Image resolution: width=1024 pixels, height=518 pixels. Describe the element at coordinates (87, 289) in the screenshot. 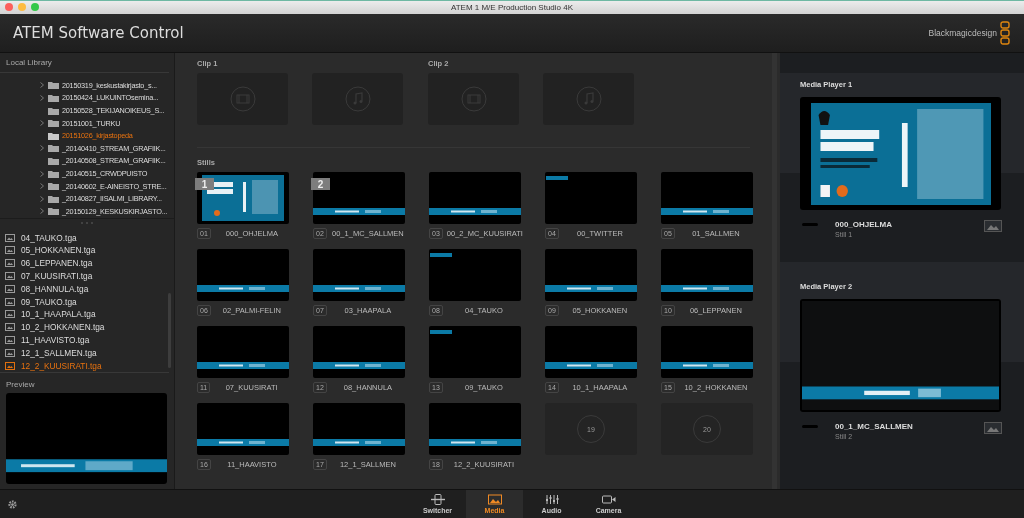

I see `file-item: 08_HANNULA.tga` at that location.